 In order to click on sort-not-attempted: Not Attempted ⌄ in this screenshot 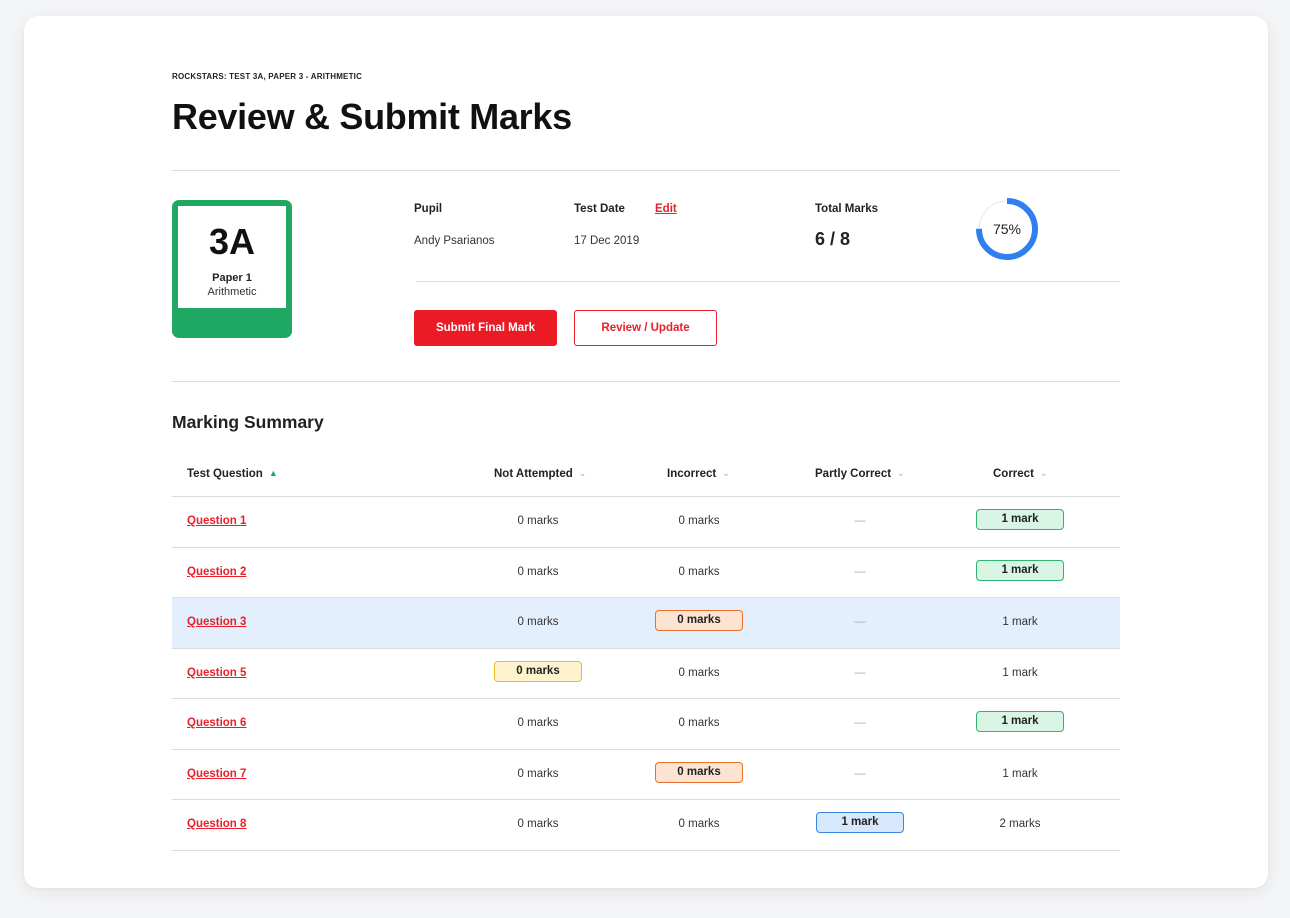, I will do `click(540, 477)`.